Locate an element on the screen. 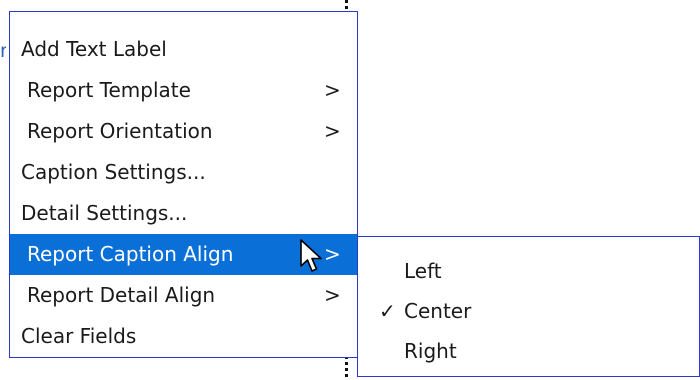 The width and height of the screenshot is (700, 380). arrow-cursor-icon is located at coordinates (311, 255).